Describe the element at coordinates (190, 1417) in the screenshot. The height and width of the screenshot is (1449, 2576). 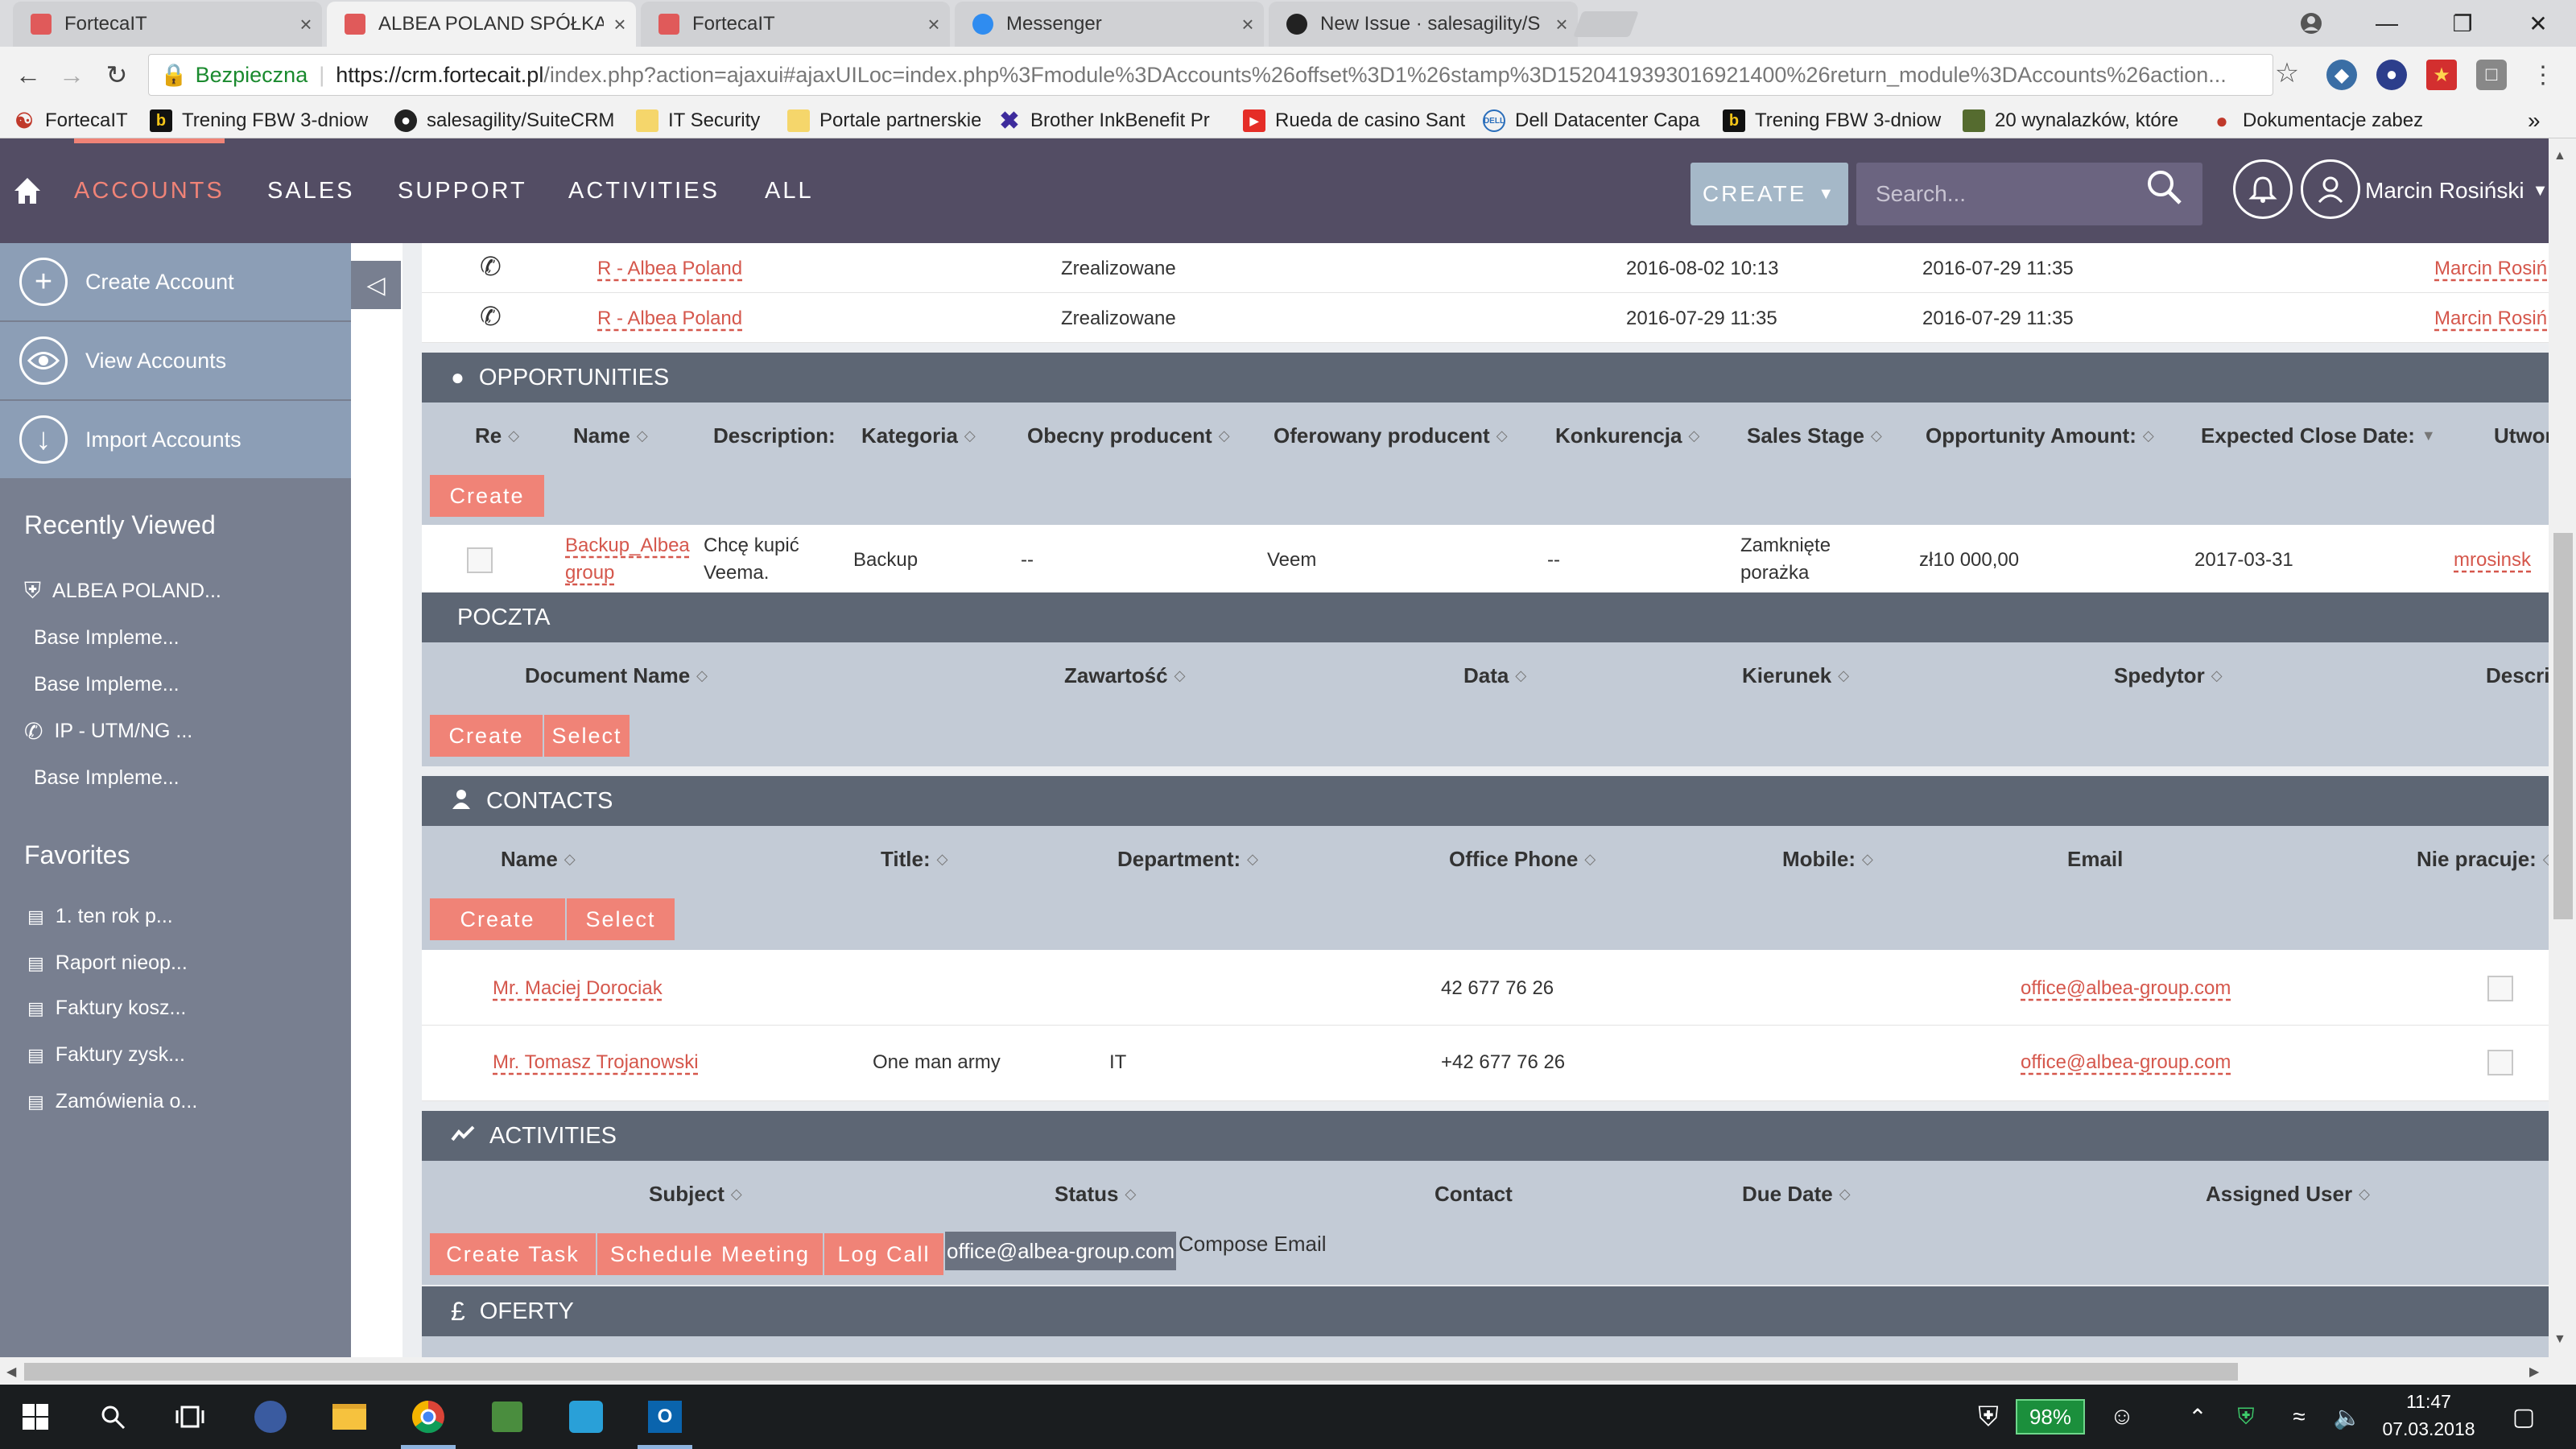
I see `task-view-icon` at that location.